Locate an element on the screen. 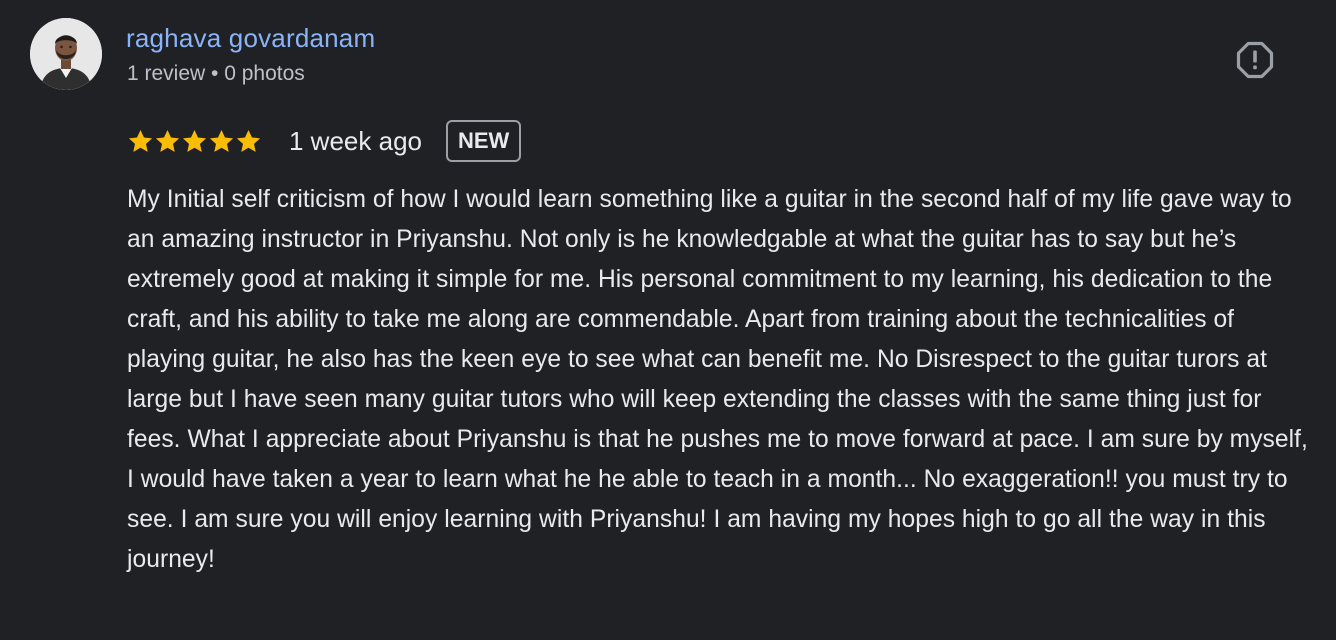 The height and width of the screenshot is (640, 1336). report-review-button is located at coordinates (1255, 60).